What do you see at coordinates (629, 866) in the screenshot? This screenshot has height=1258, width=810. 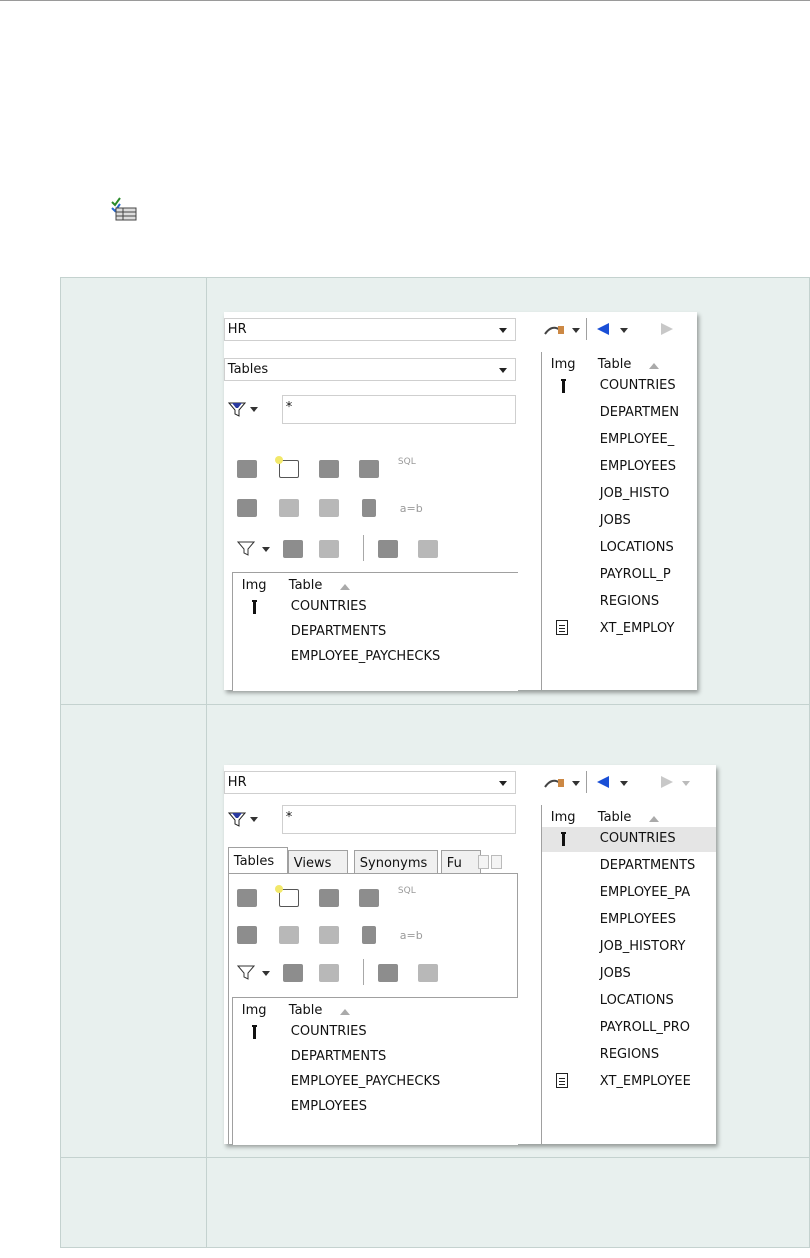 I see `list-item: DEPARTMENTS` at bounding box center [629, 866].